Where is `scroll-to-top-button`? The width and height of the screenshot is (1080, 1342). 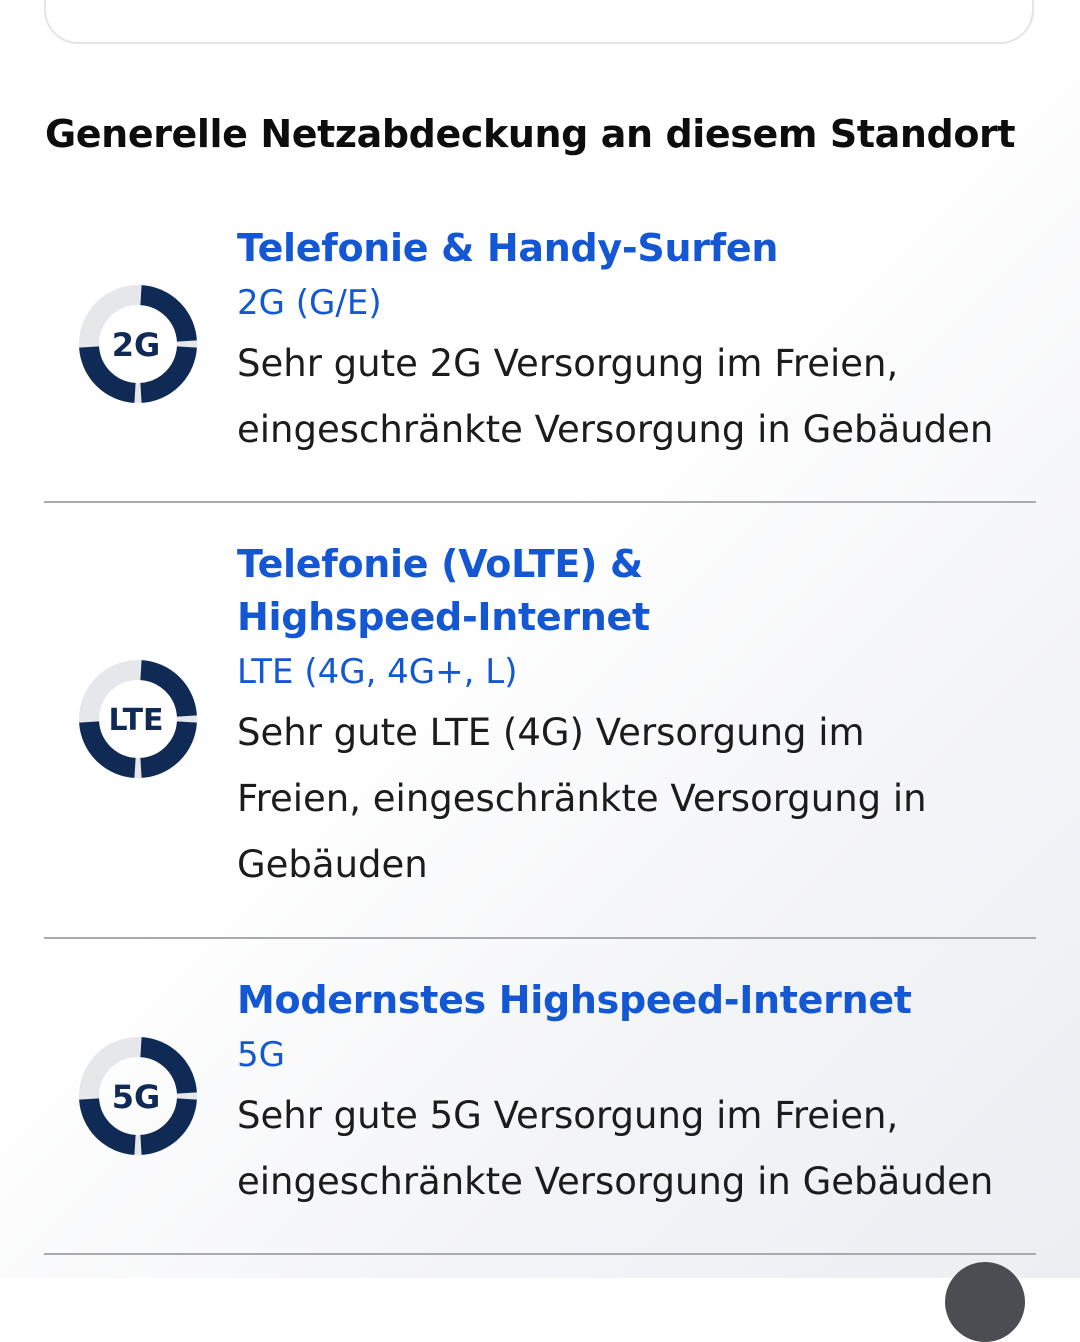
scroll-to-top-button is located at coordinates (985, 1302).